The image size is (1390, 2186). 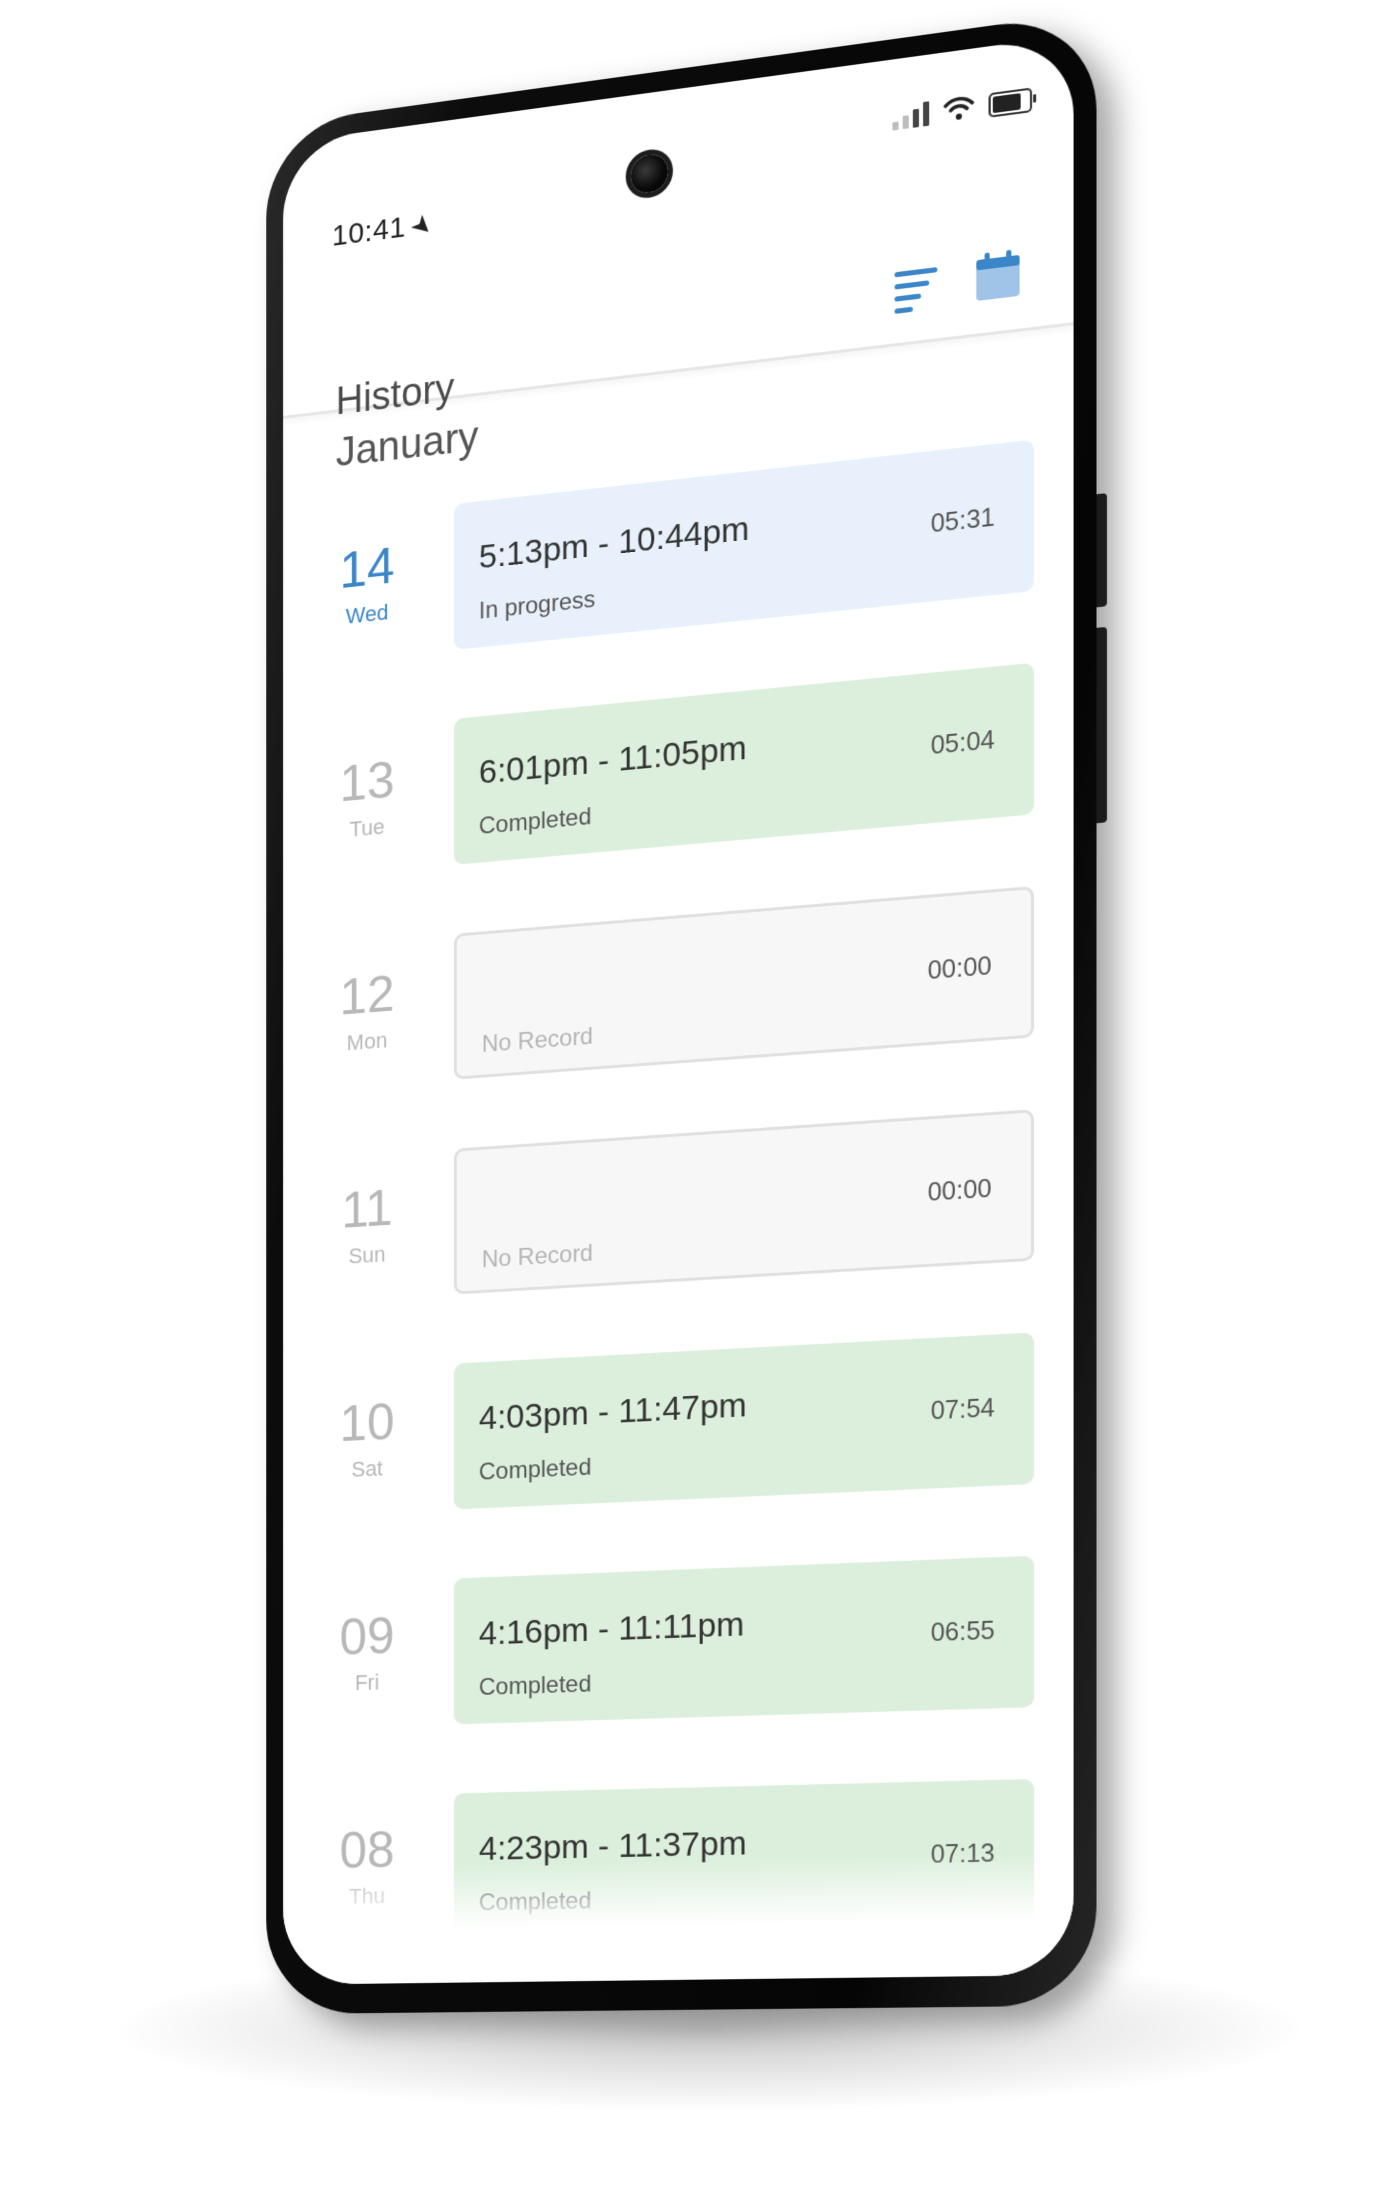 I want to click on card-time-range: 4:16pm - 11:11pm, so click(x=611, y=1629).